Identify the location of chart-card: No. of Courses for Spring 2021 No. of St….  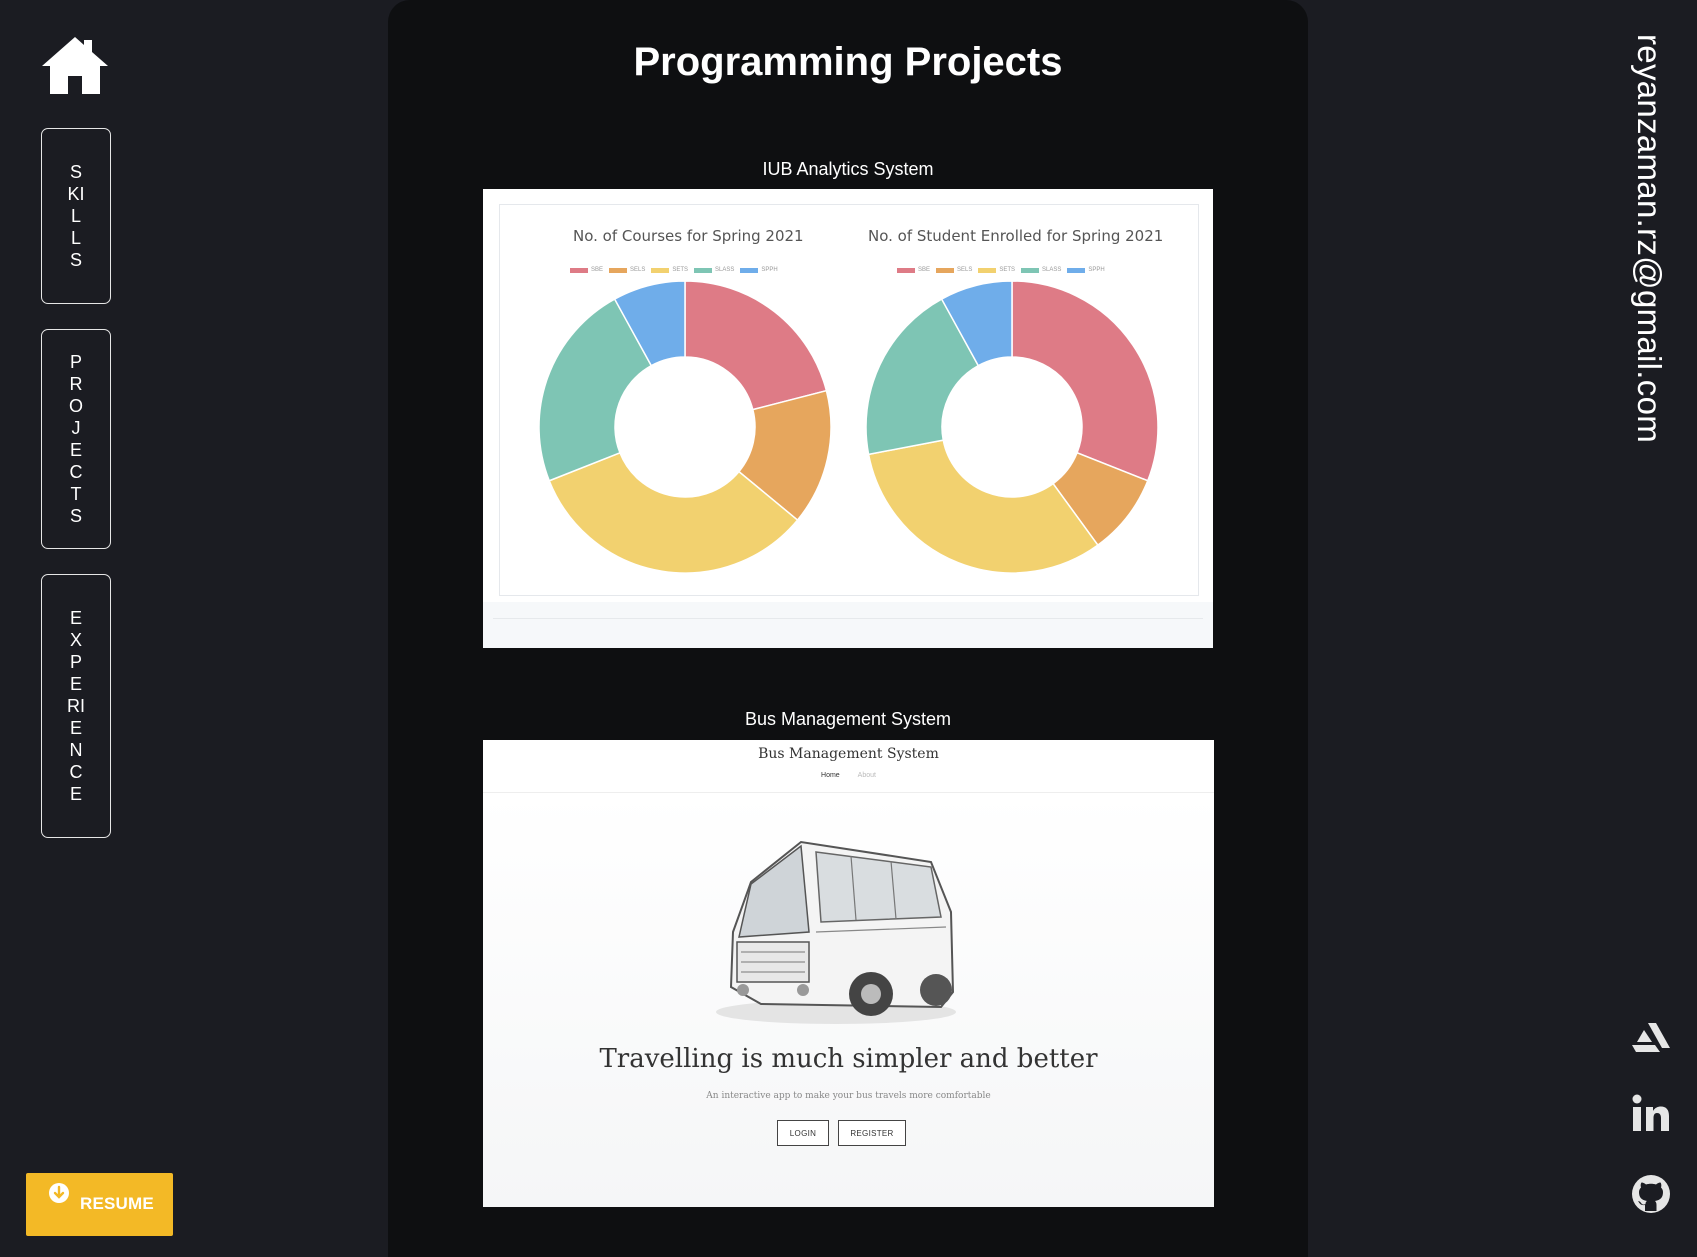
(849, 400).